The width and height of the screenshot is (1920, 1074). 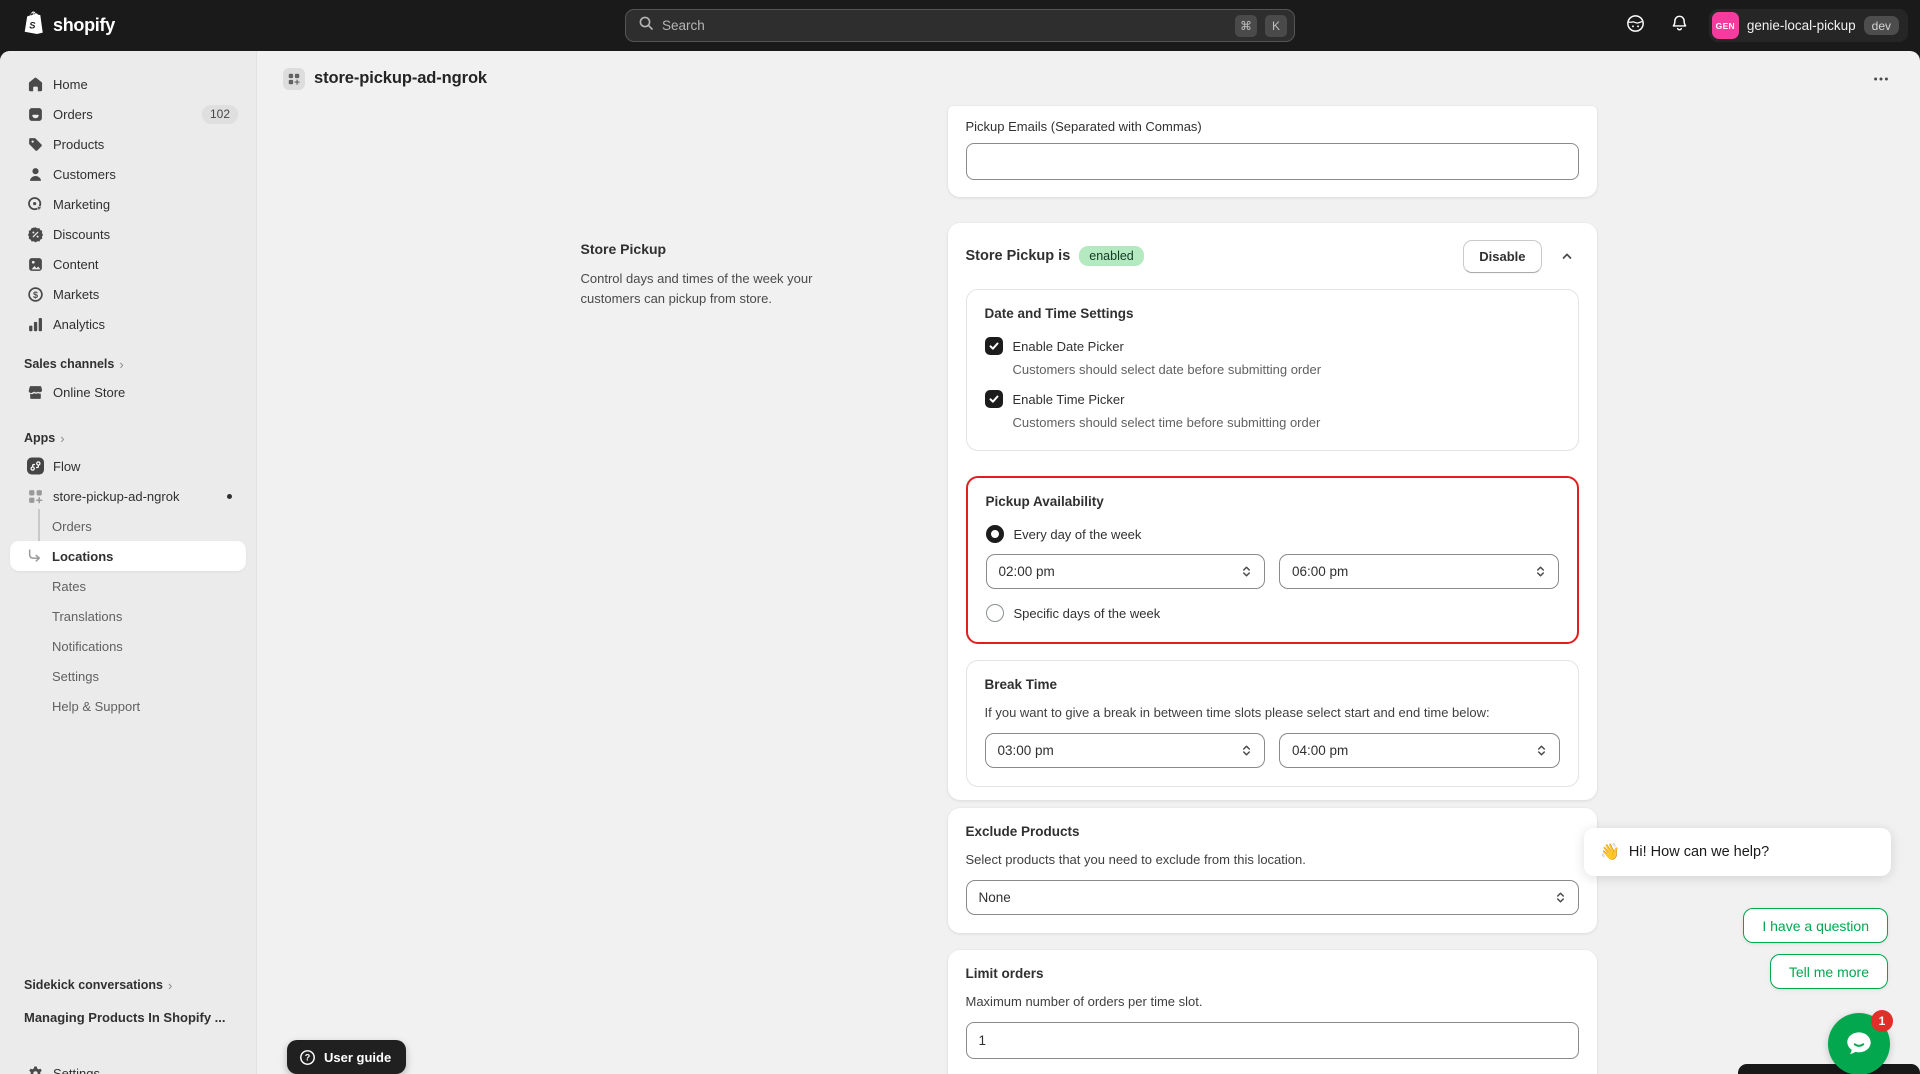 I want to click on sidebar-item-label: Home, so click(x=70, y=84).